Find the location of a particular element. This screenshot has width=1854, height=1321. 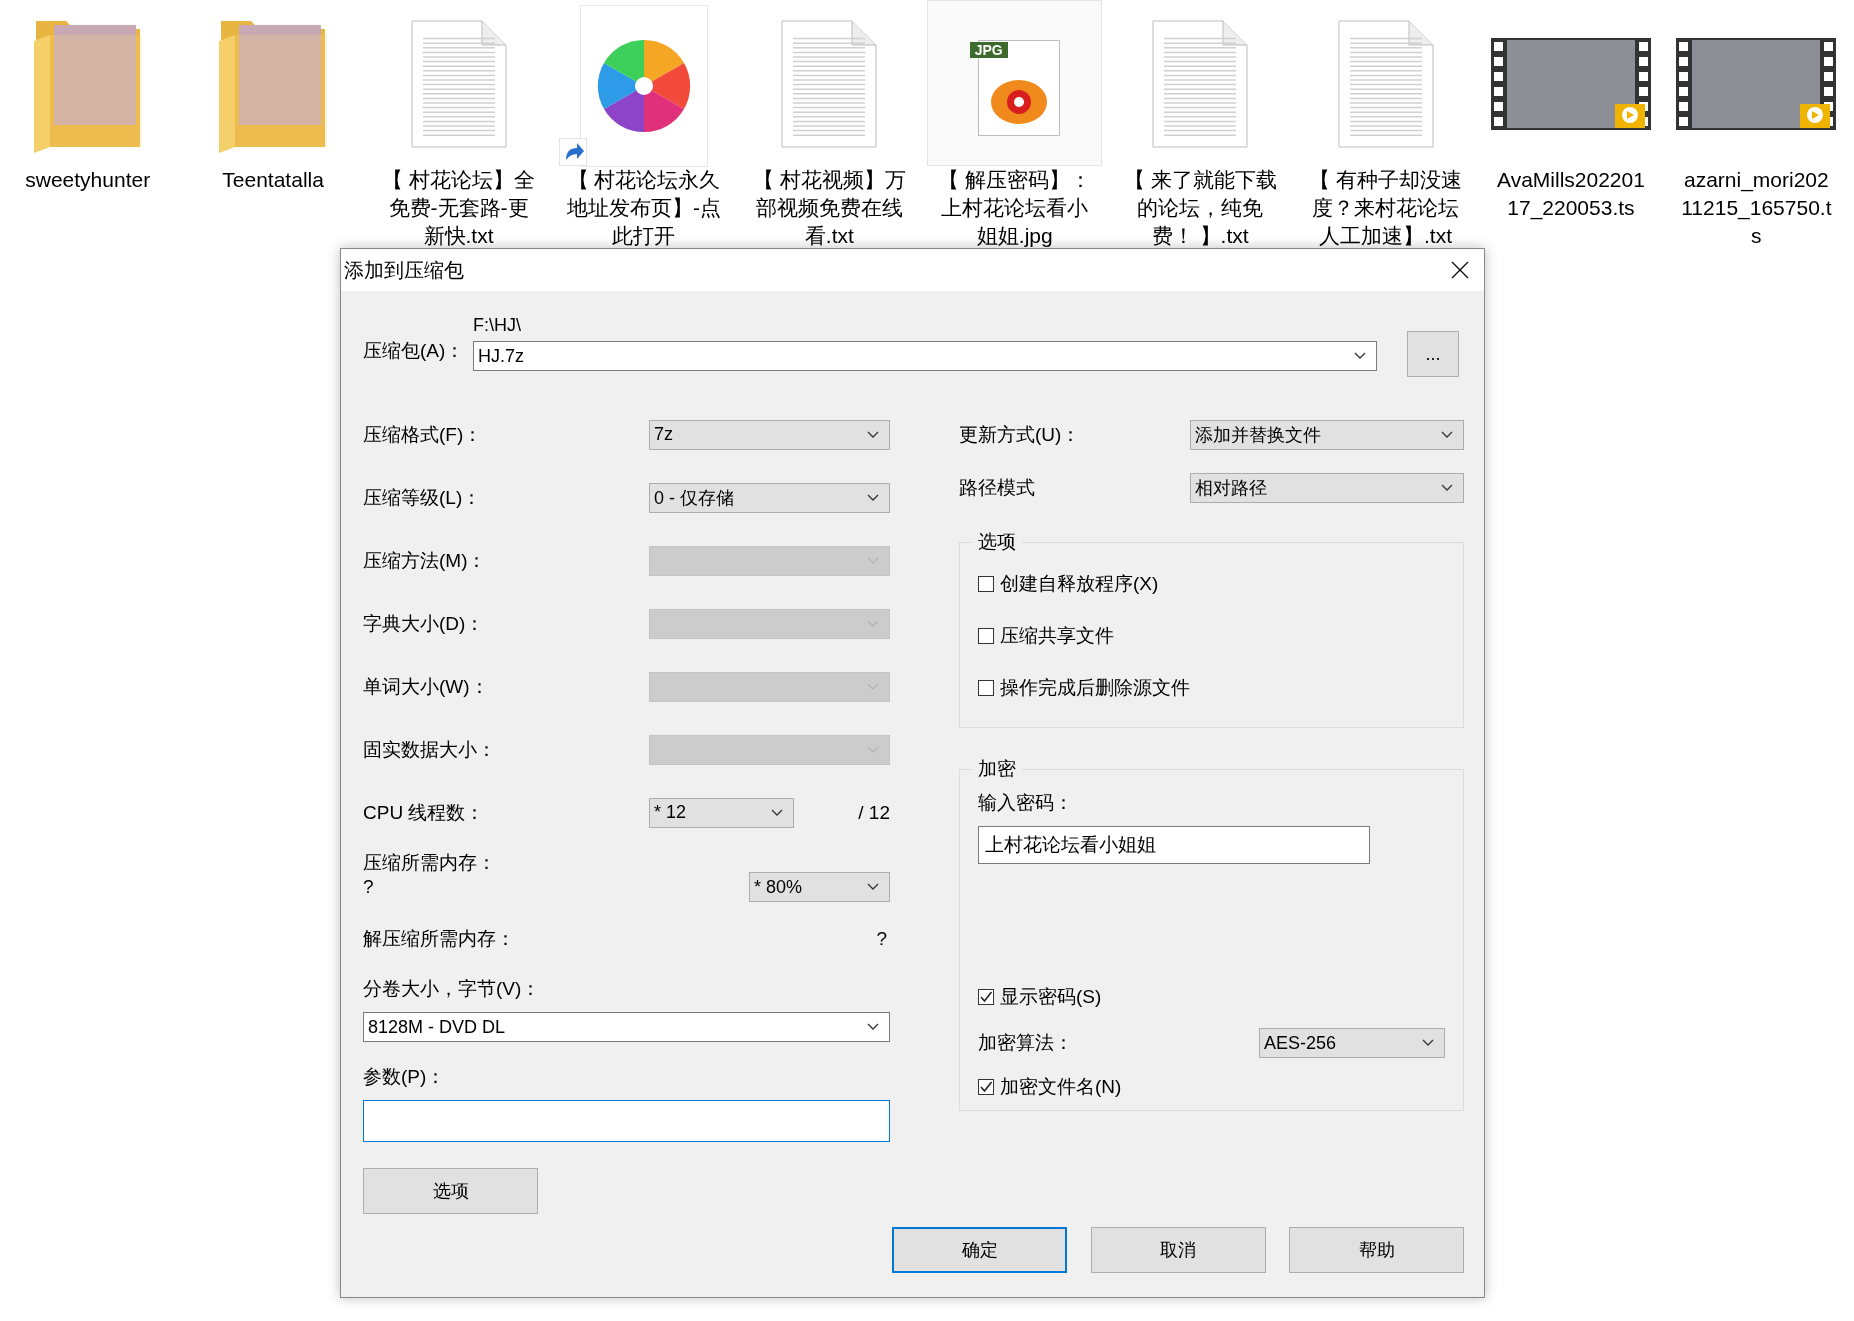

file-name: 【 村花论坛永久地址发布页】-点此打开 is located at coordinates (643, 208).